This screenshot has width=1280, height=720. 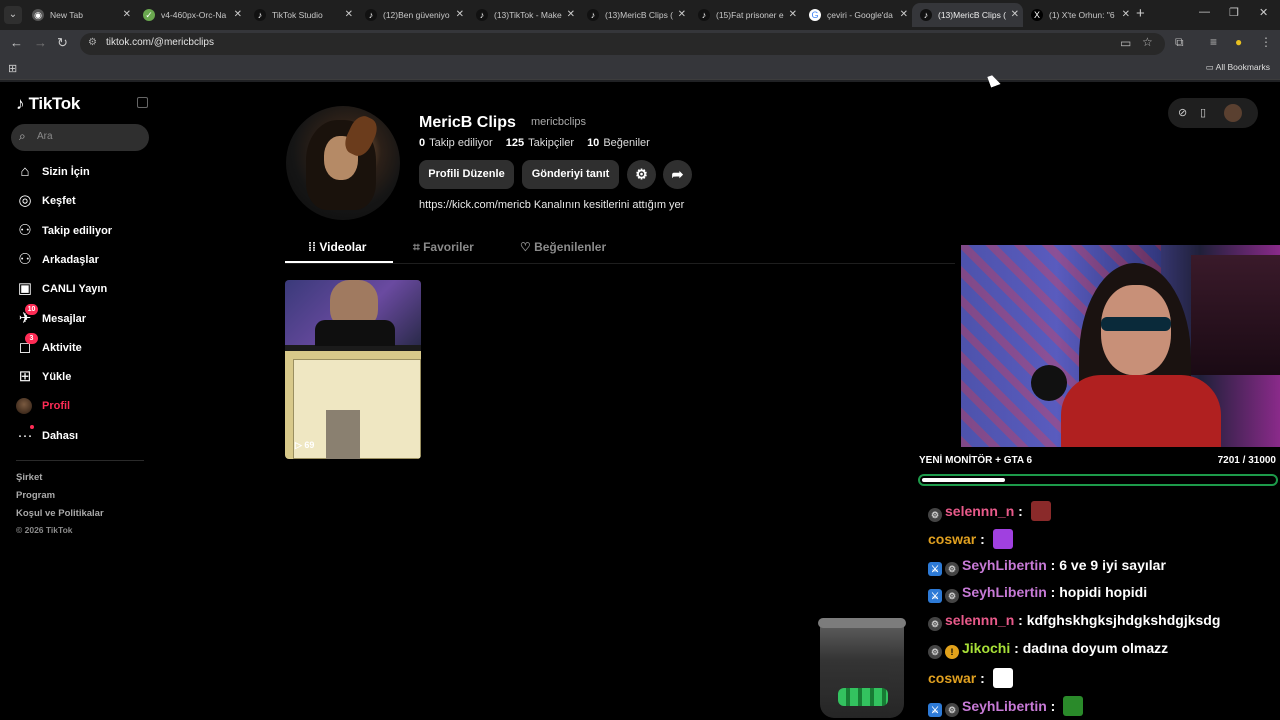 What do you see at coordinates (639, 15) in the screenshot?
I see `tab-title: (13)MericB Clips (` at bounding box center [639, 15].